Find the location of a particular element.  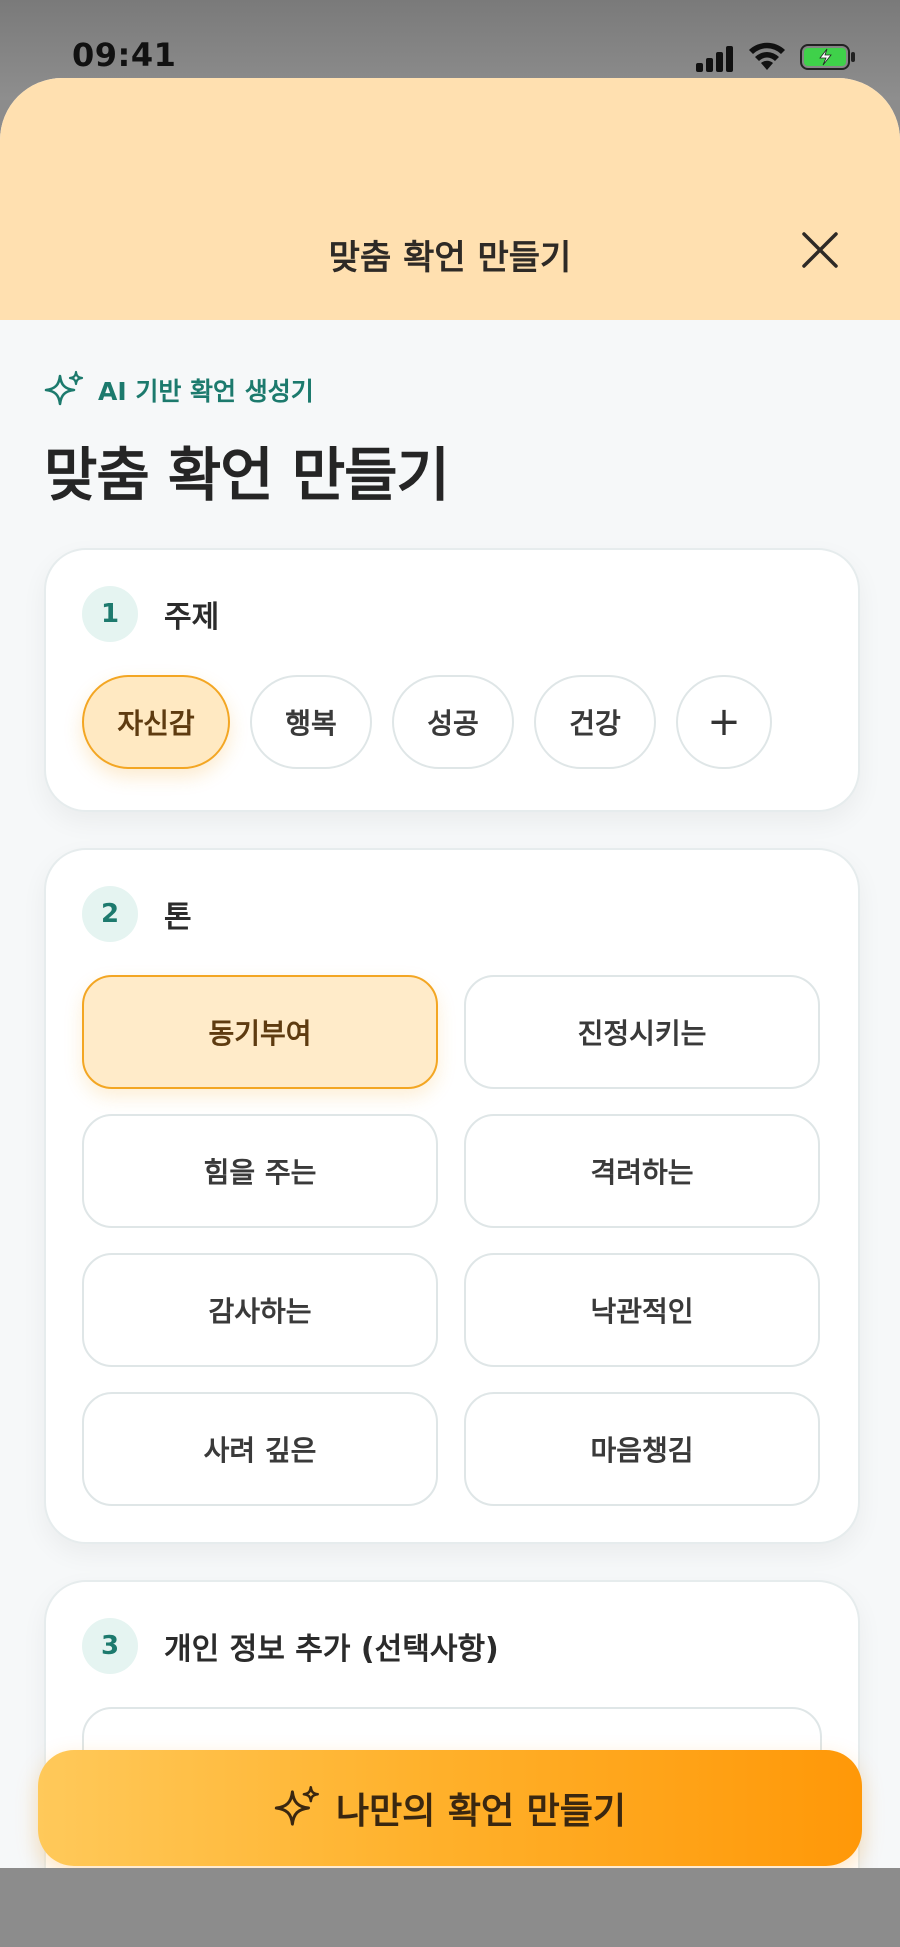

ai-tag-label: AI 기반 확언 생성기 is located at coordinates (206, 391).